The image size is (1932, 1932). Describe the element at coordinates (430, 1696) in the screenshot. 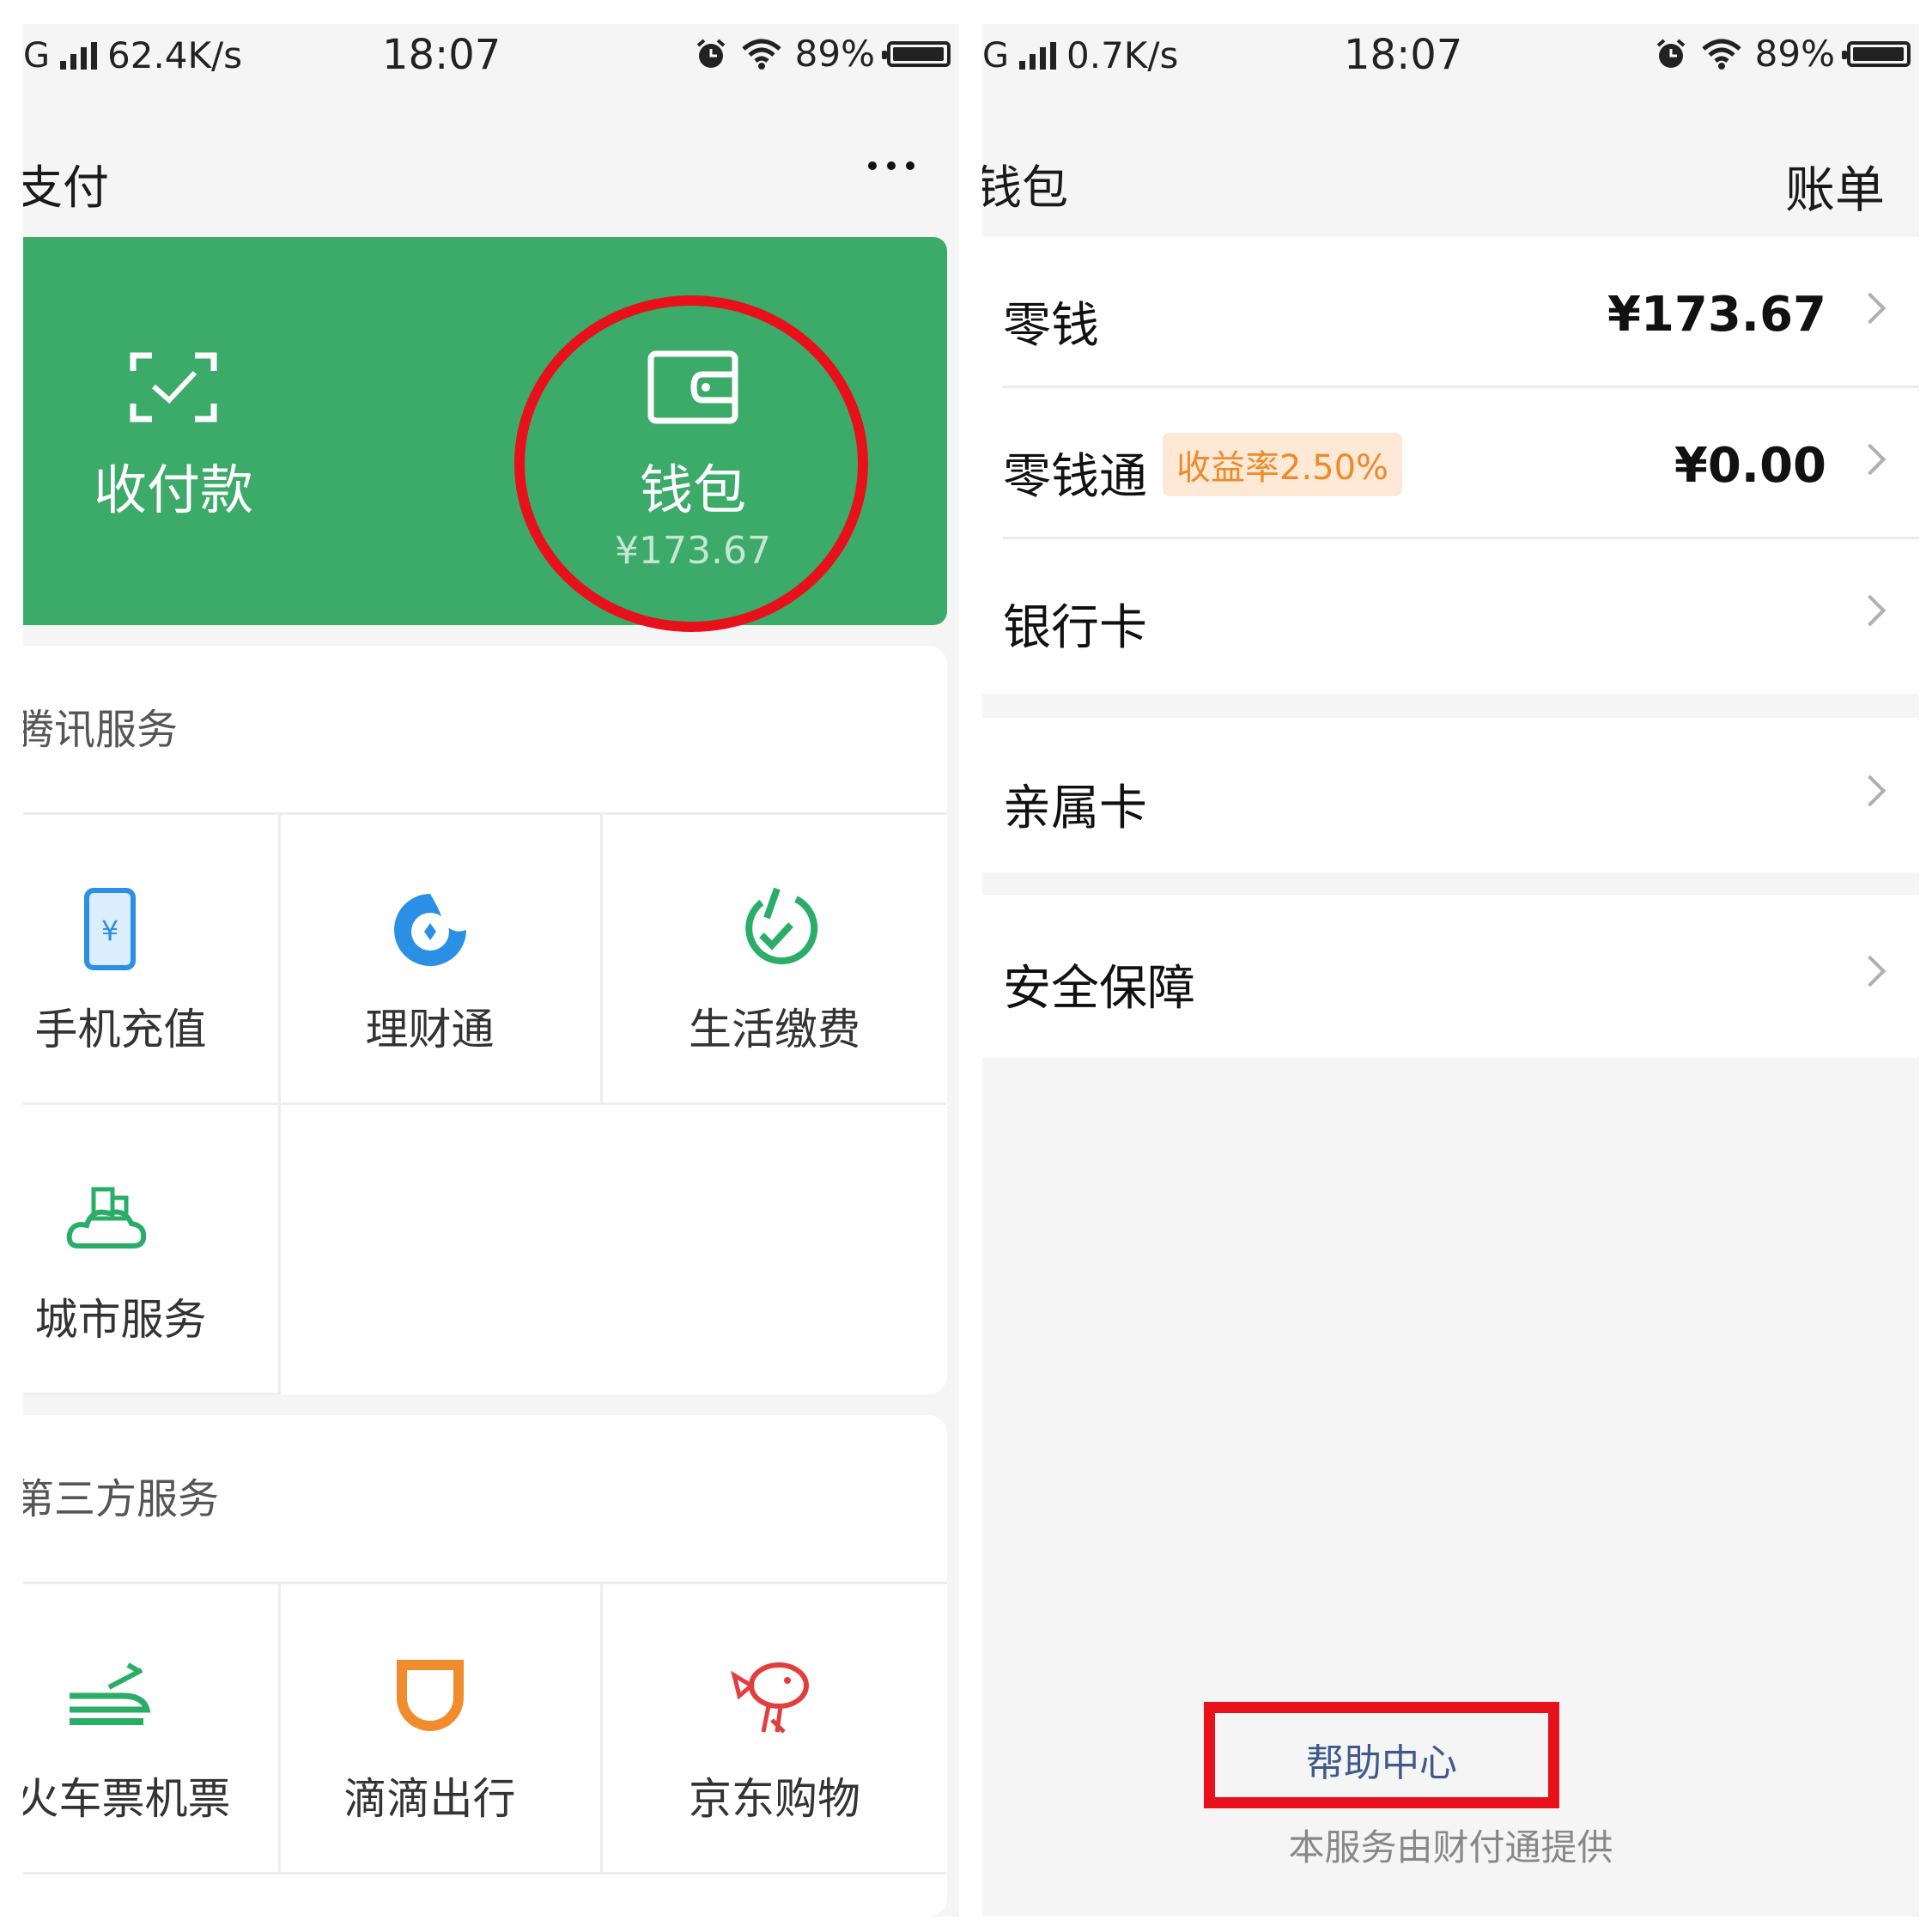

I see `didi-icon` at that location.